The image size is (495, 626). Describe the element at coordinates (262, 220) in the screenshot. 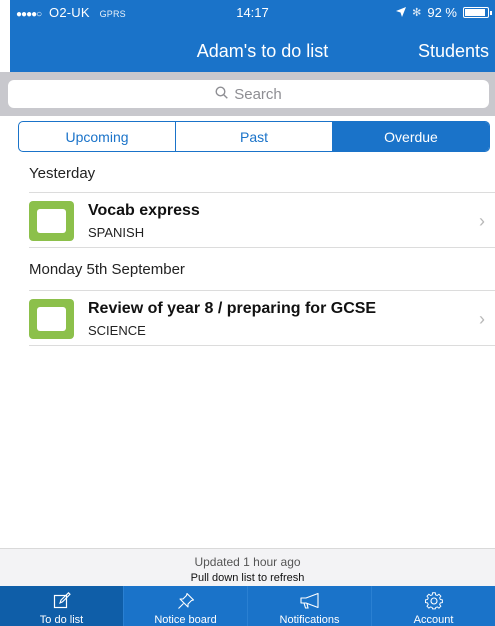

I see `task-row: Vocab express SPANISH ›` at that location.